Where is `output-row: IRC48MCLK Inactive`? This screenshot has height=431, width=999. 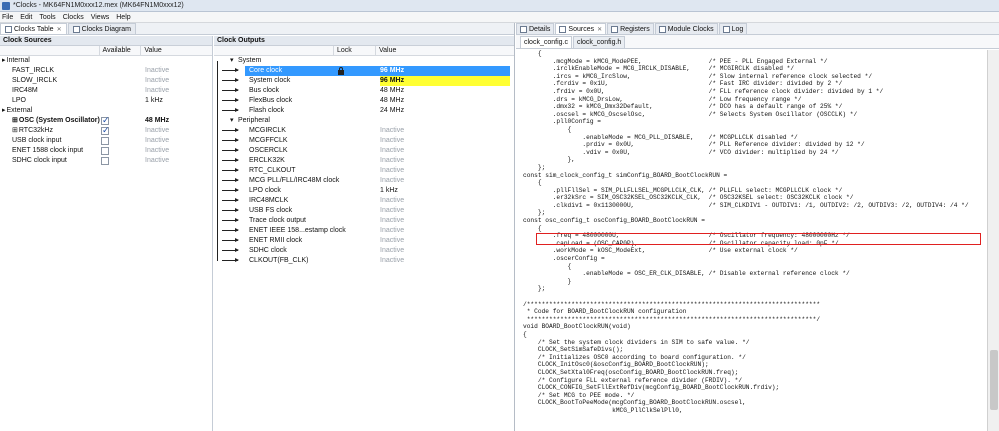
output-row: IRC48MCLK Inactive is located at coordinates (364, 201).